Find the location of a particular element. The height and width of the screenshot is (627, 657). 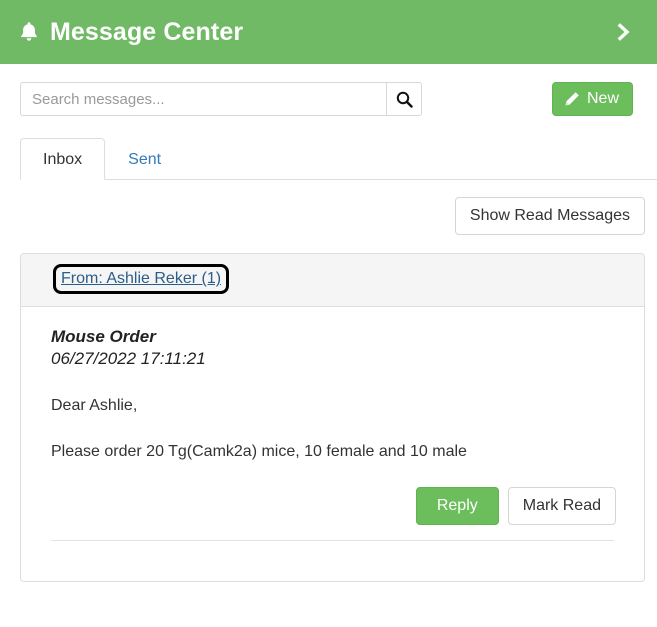

tab-inbox: Inbox is located at coordinates (63, 158).